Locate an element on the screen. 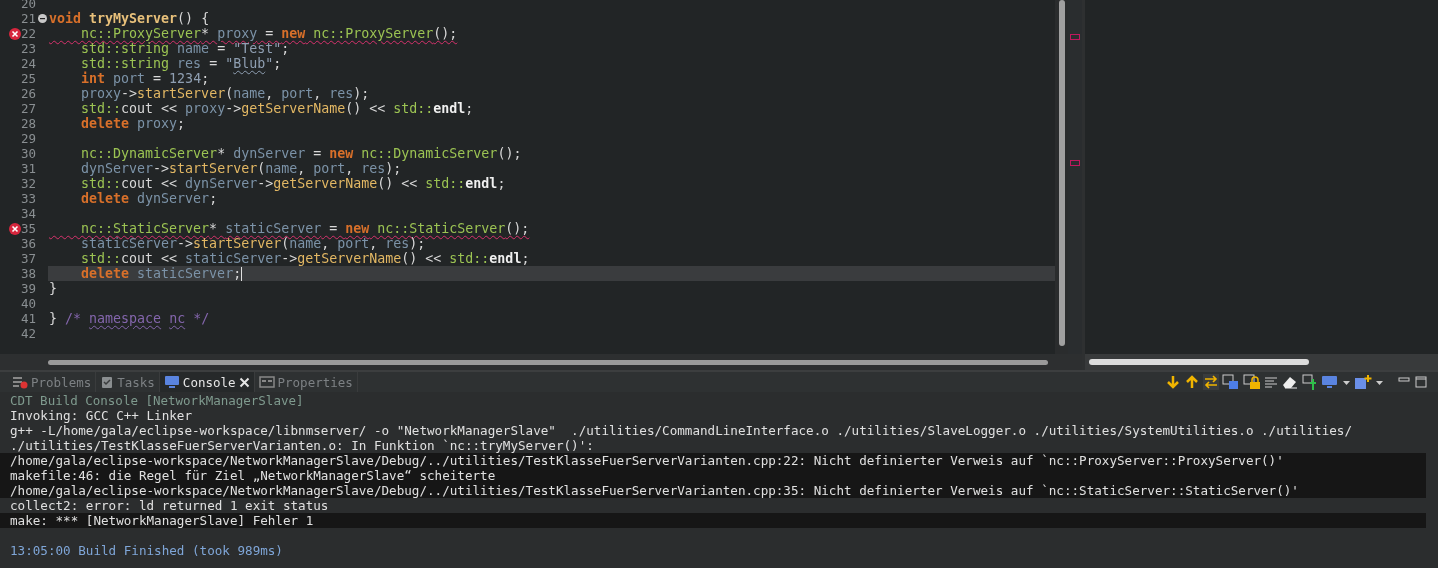 This screenshot has height=568, width=1438. line-number: 30 is located at coordinates (28, 153).